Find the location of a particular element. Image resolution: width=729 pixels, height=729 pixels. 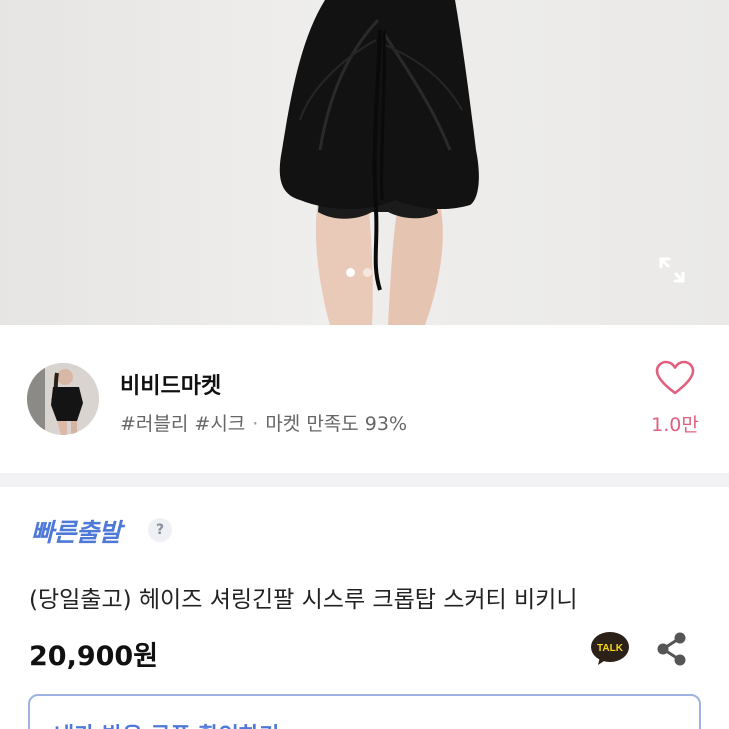

gallery-pagination is located at coordinates (359, 272).